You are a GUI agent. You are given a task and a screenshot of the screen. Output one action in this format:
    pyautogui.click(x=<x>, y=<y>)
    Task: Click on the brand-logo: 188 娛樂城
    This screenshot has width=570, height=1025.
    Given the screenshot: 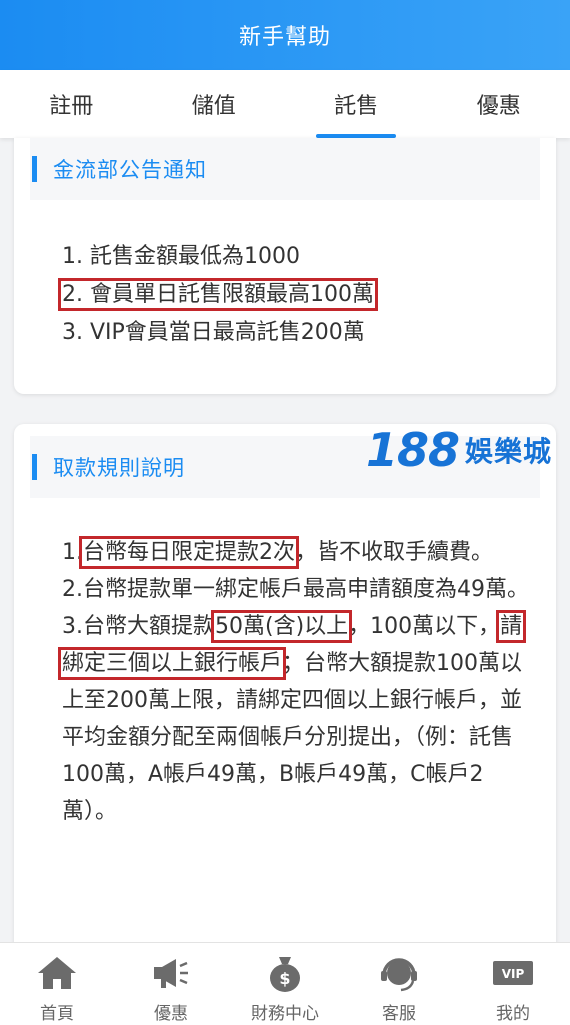 What is the action you would take?
    pyautogui.click(x=459, y=450)
    